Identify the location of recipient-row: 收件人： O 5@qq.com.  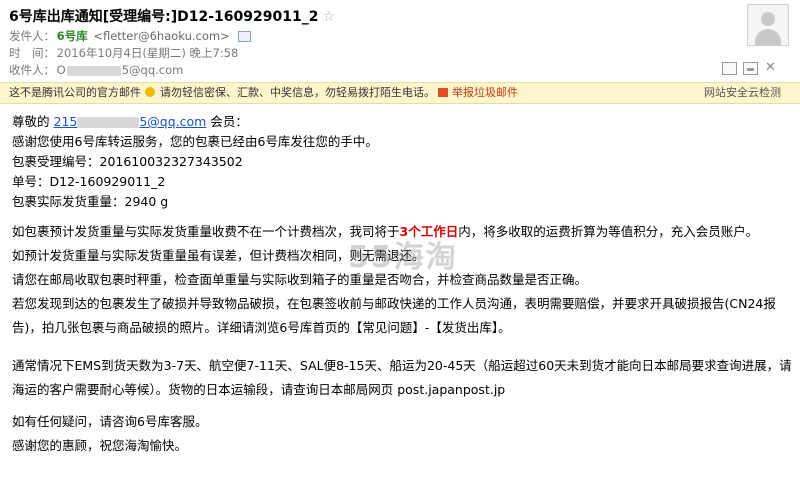
(96, 70).